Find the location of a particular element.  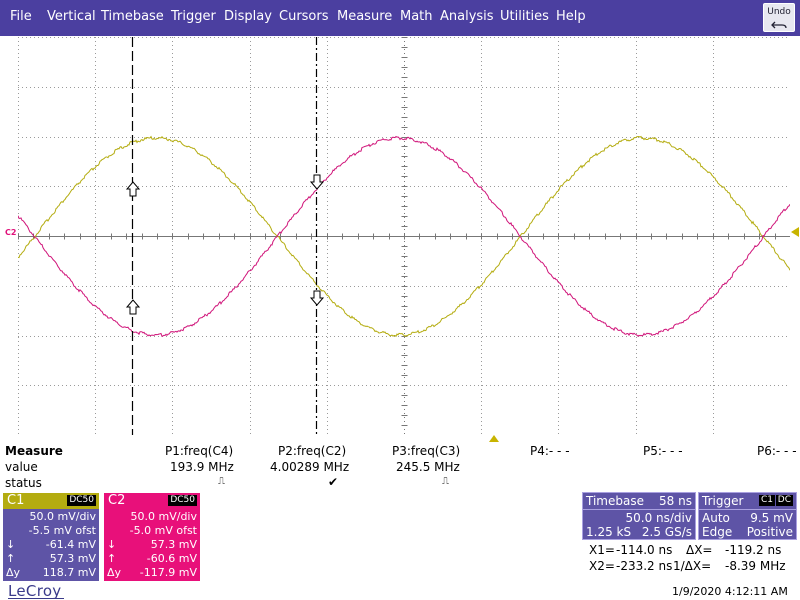

cursor-x2-c1-arrow-icon-shape is located at coordinates (133, 189).